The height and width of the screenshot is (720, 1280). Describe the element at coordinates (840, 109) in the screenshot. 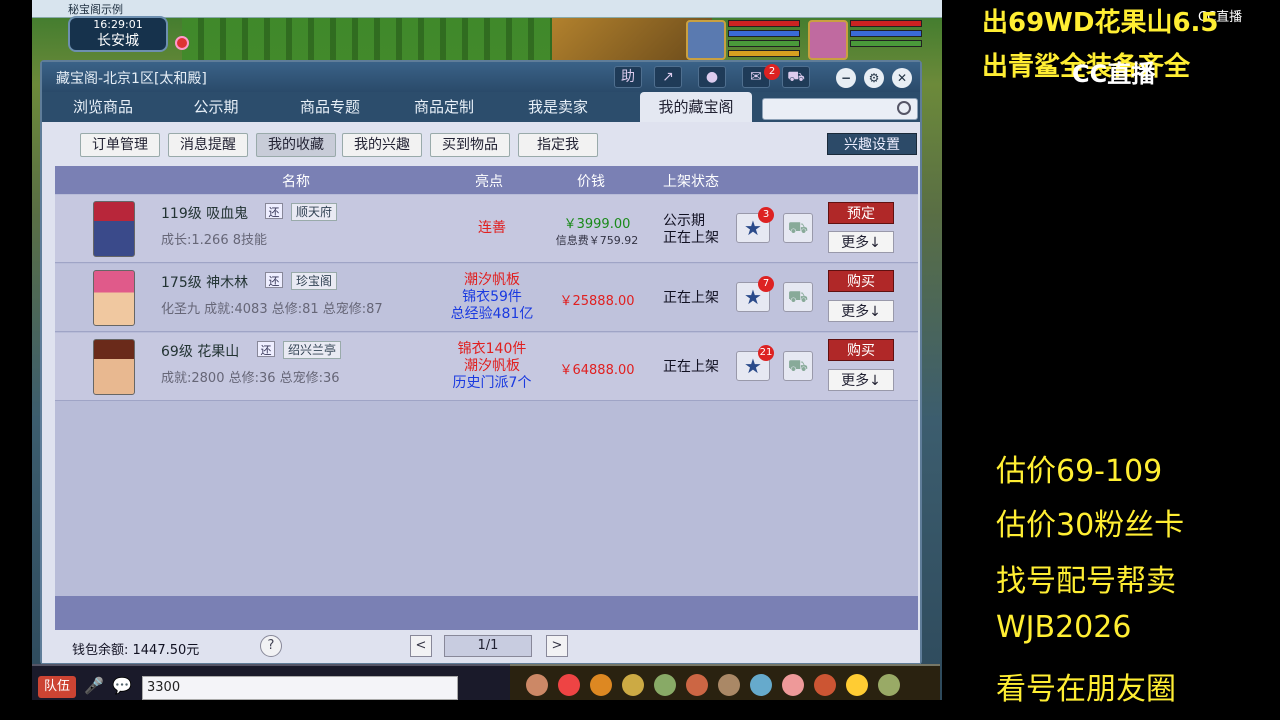

I see `search-input` at that location.